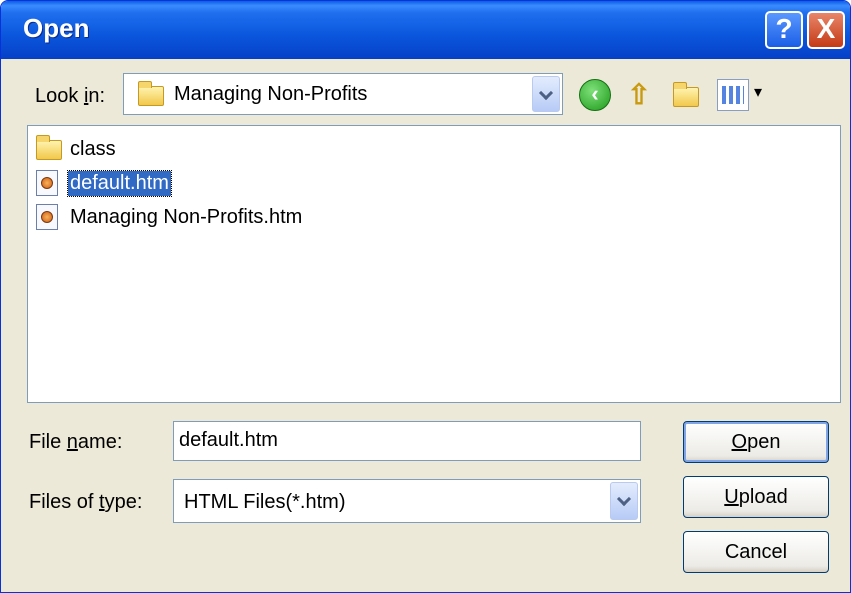  Describe the element at coordinates (639, 95) in the screenshot. I see `up-folder-icon: ⇧` at that location.